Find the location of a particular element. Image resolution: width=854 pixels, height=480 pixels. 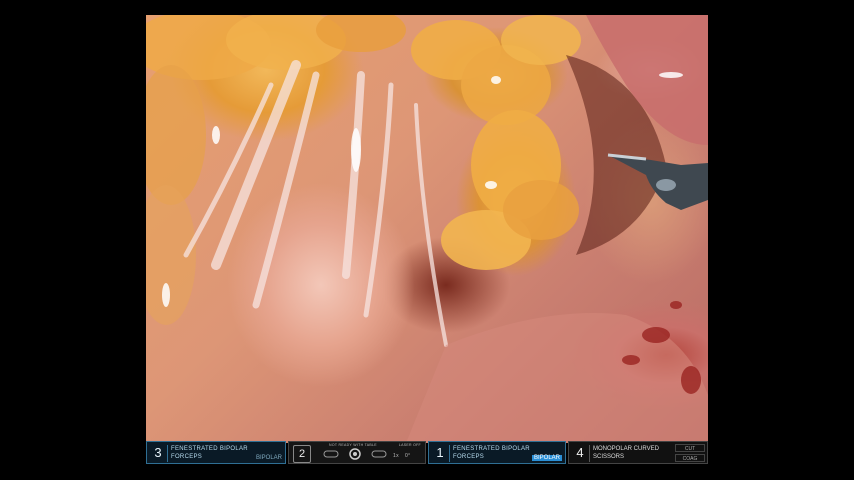

arm-3-number: 3 is located at coordinates (158, 452).